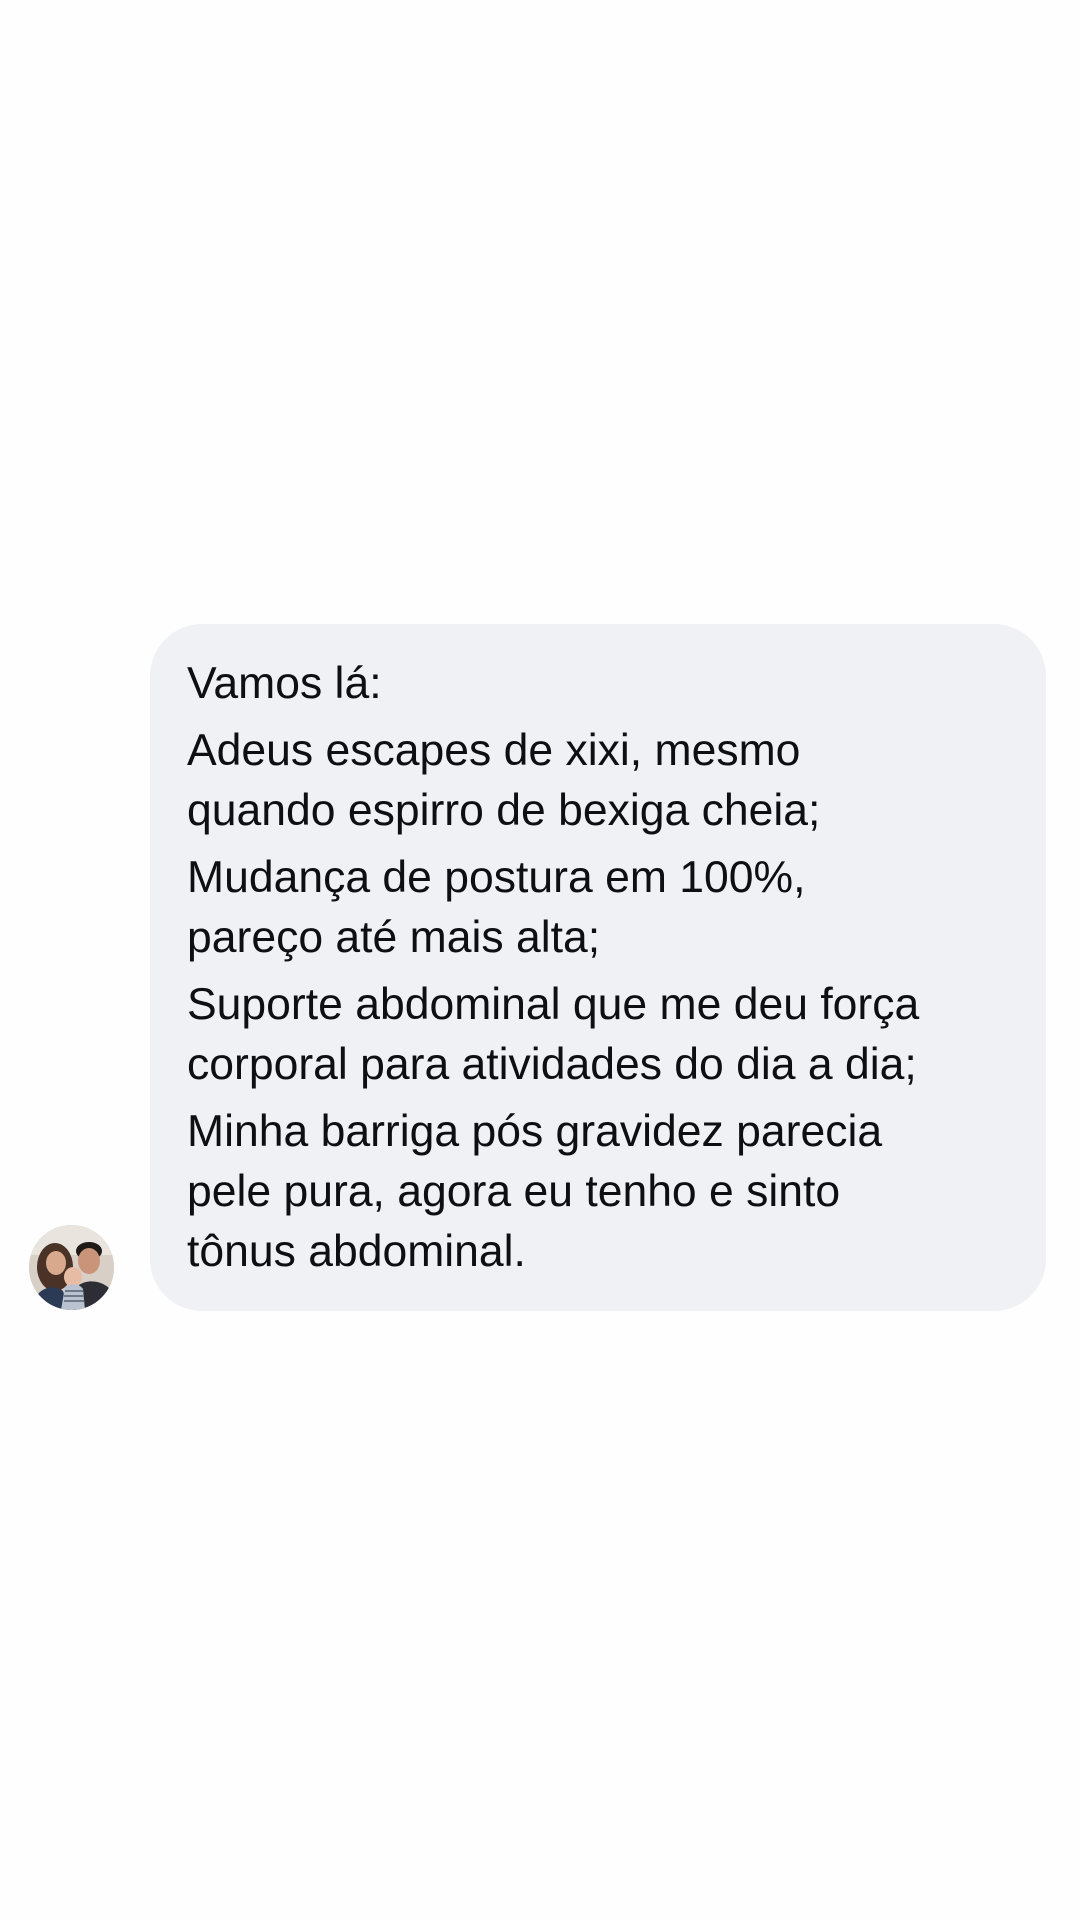 The width and height of the screenshot is (1080, 1920). What do you see at coordinates (494, 750) in the screenshot?
I see `message-line: Adeus escapes de xixi, mesmo` at bounding box center [494, 750].